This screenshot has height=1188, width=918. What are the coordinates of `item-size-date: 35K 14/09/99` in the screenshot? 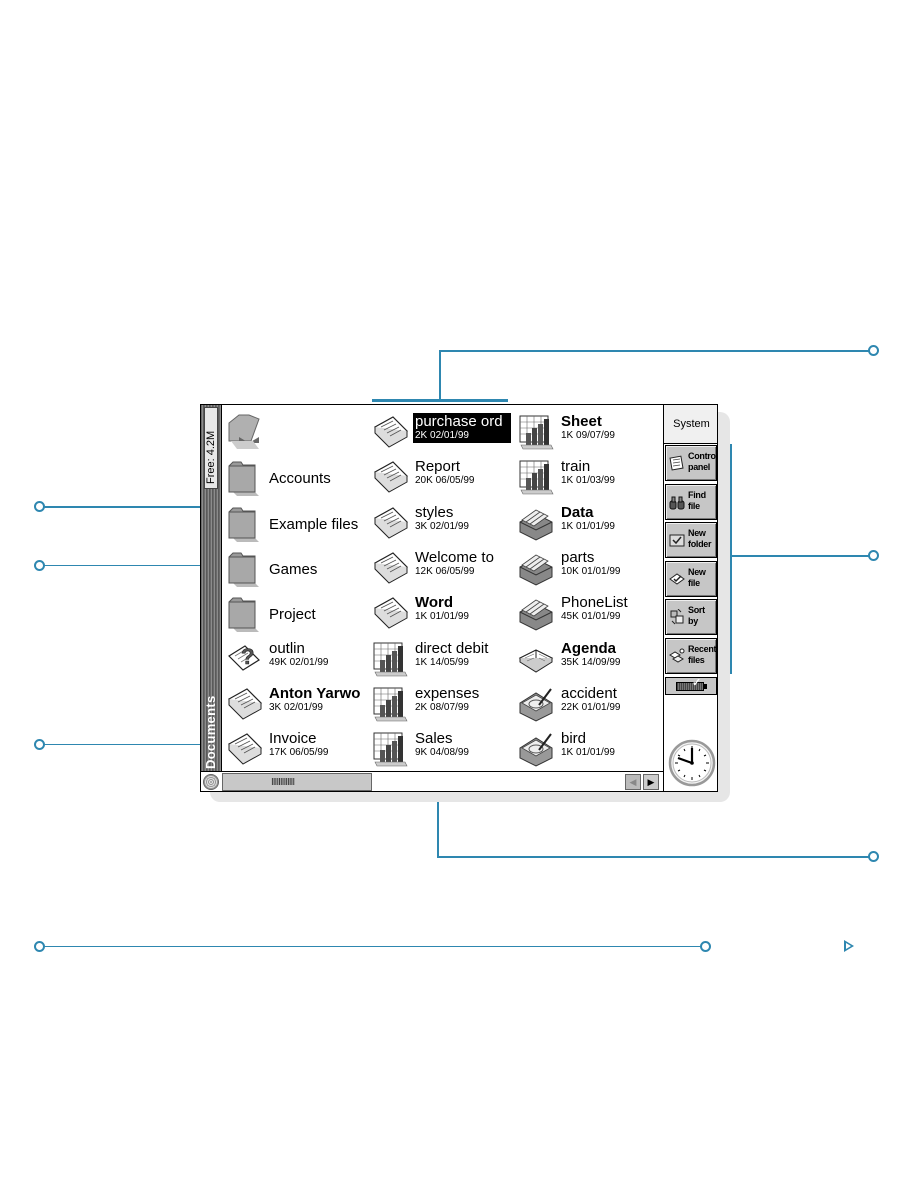 It's located at (591, 662).